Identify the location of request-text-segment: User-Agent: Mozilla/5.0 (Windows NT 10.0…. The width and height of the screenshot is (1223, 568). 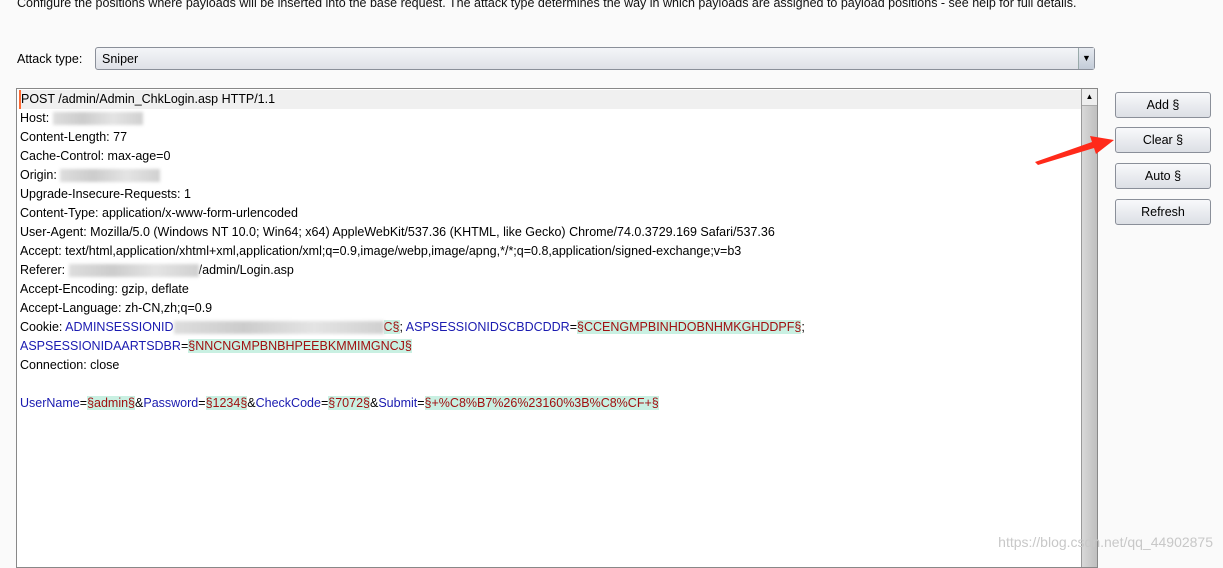
(397, 232).